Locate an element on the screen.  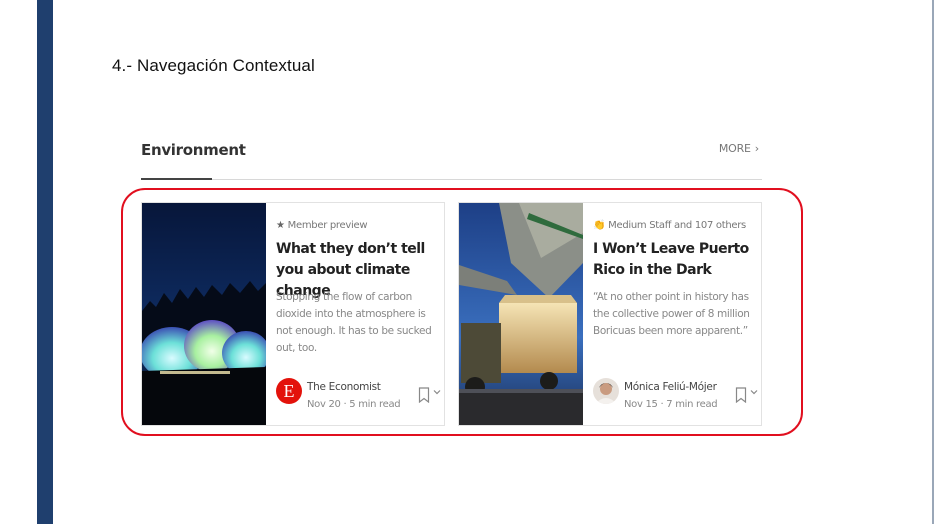
economist-logo-letter: E is located at coordinates (289, 391).